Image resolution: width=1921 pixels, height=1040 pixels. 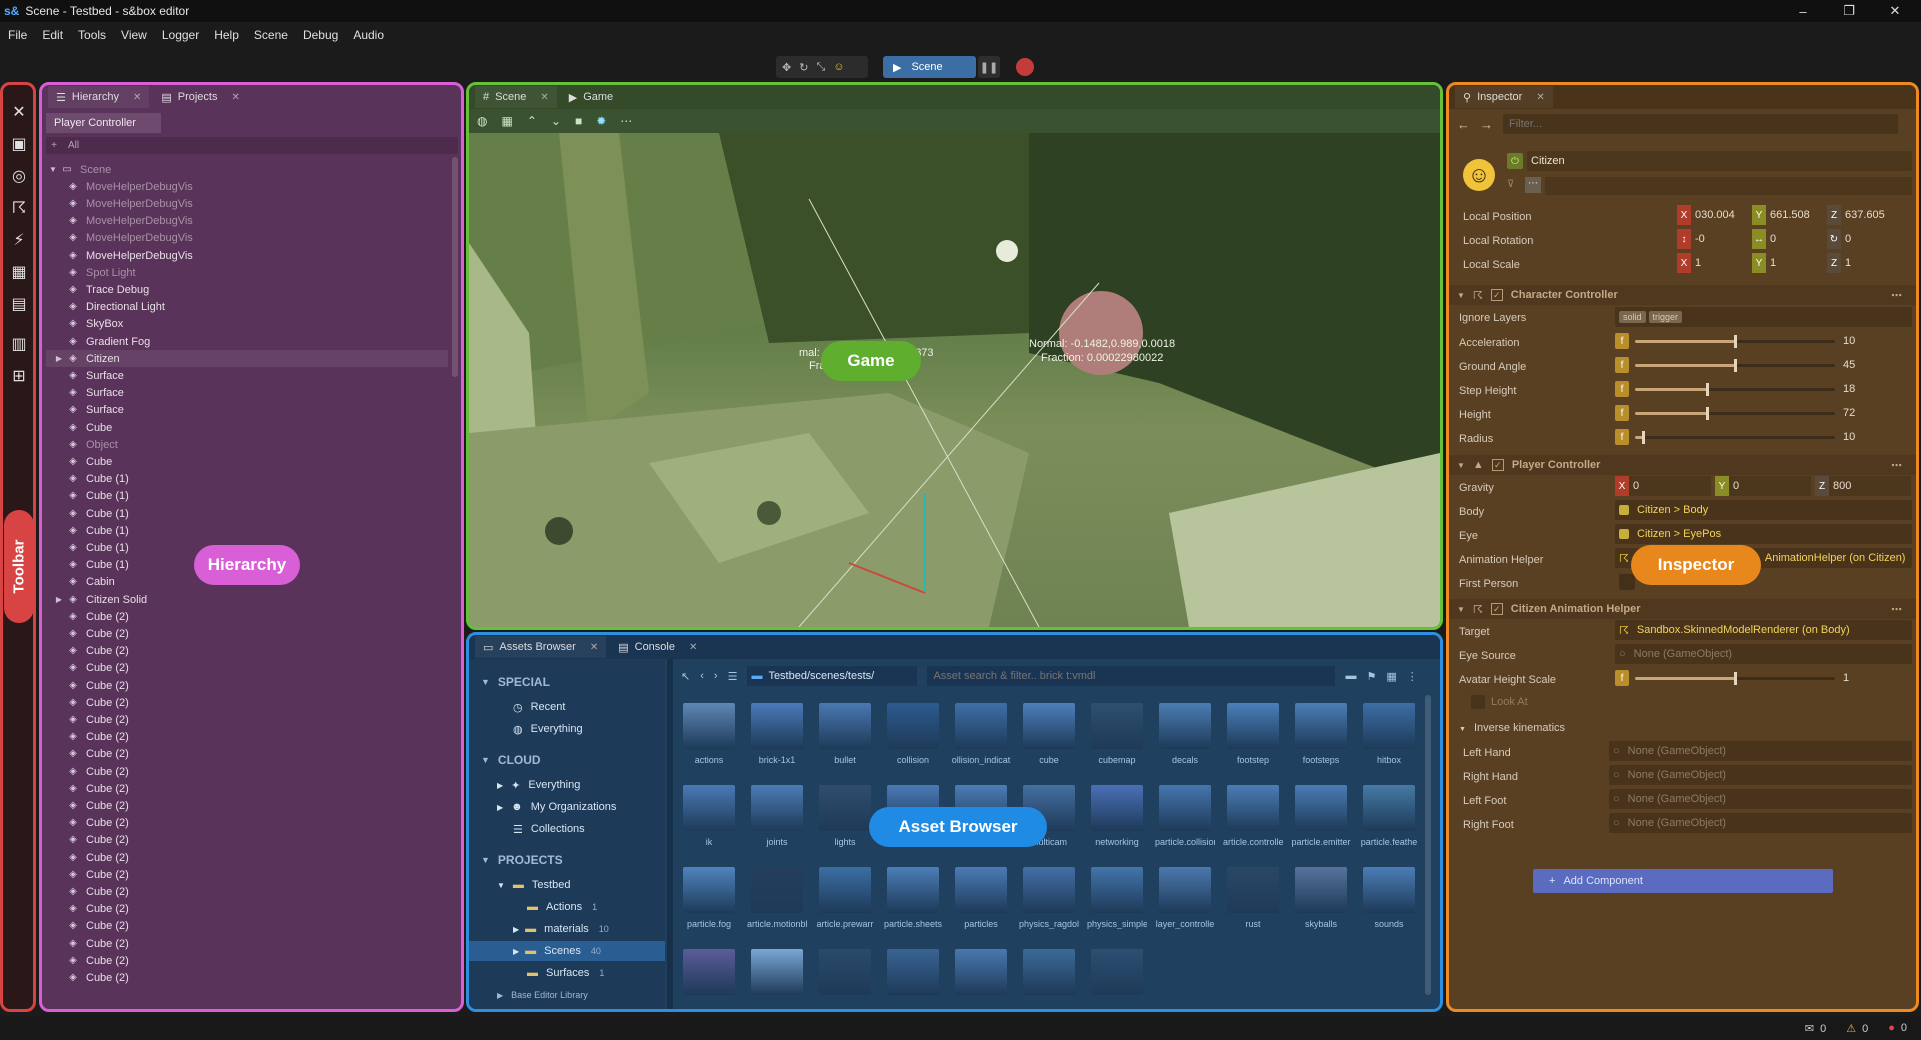 What do you see at coordinates (845, 898) in the screenshot?
I see `asset-item: article.prewarr` at bounding box center [845, 898].